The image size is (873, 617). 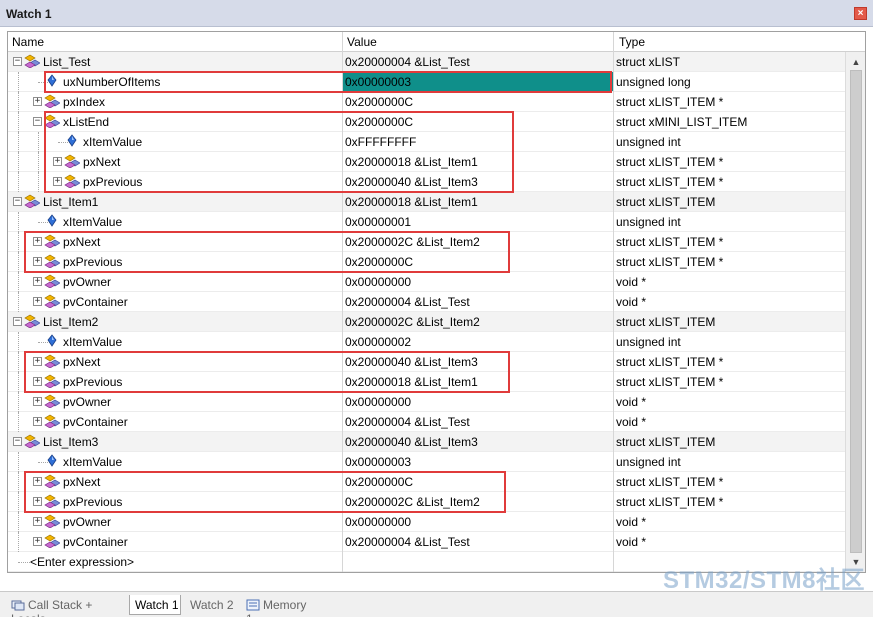 What do you see at coordinates (362, 42) in the screenshot?
I see `column-value-header: Value` at bounding box center [362, 42].